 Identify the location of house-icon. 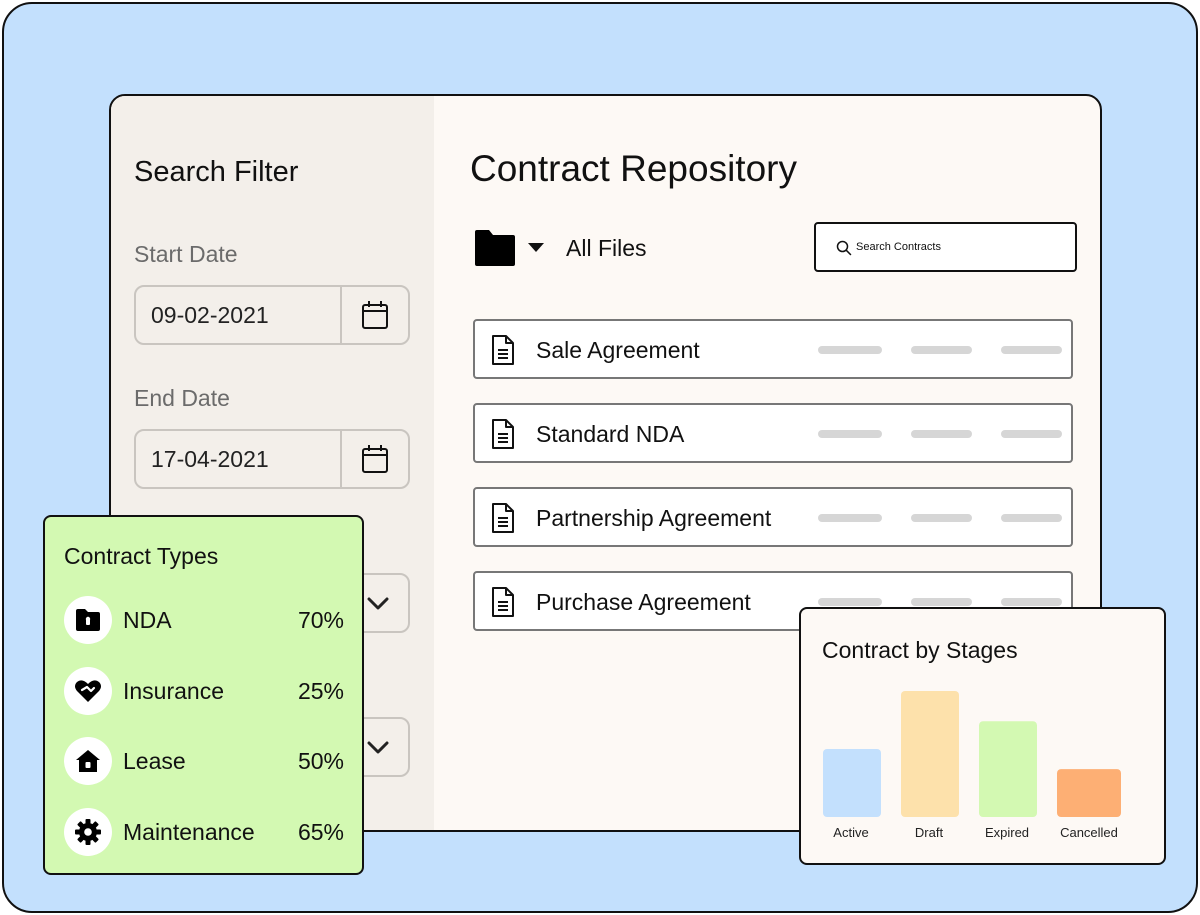
(88, 761).